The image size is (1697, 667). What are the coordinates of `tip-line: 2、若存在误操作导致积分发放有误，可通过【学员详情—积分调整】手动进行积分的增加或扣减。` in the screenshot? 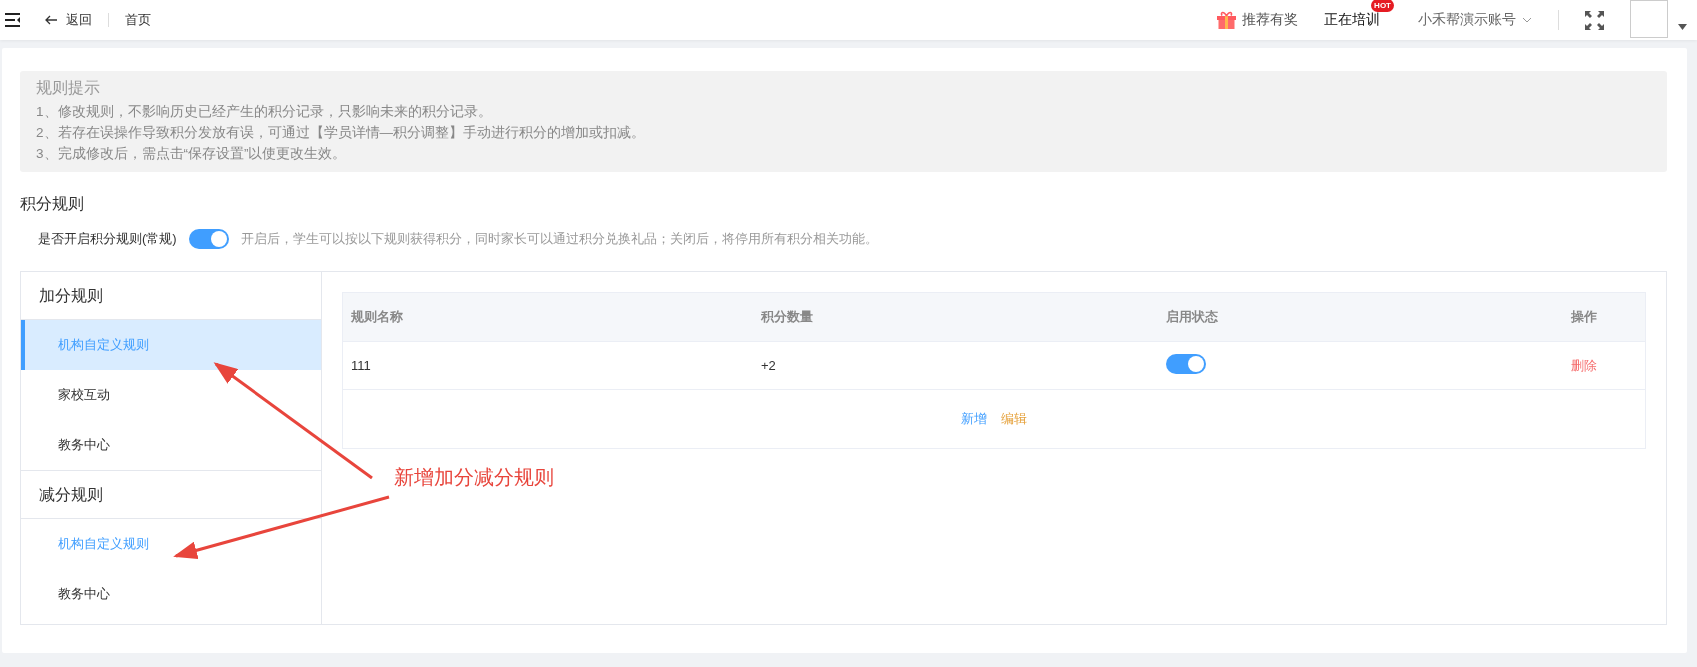 It's located at (341, 133).